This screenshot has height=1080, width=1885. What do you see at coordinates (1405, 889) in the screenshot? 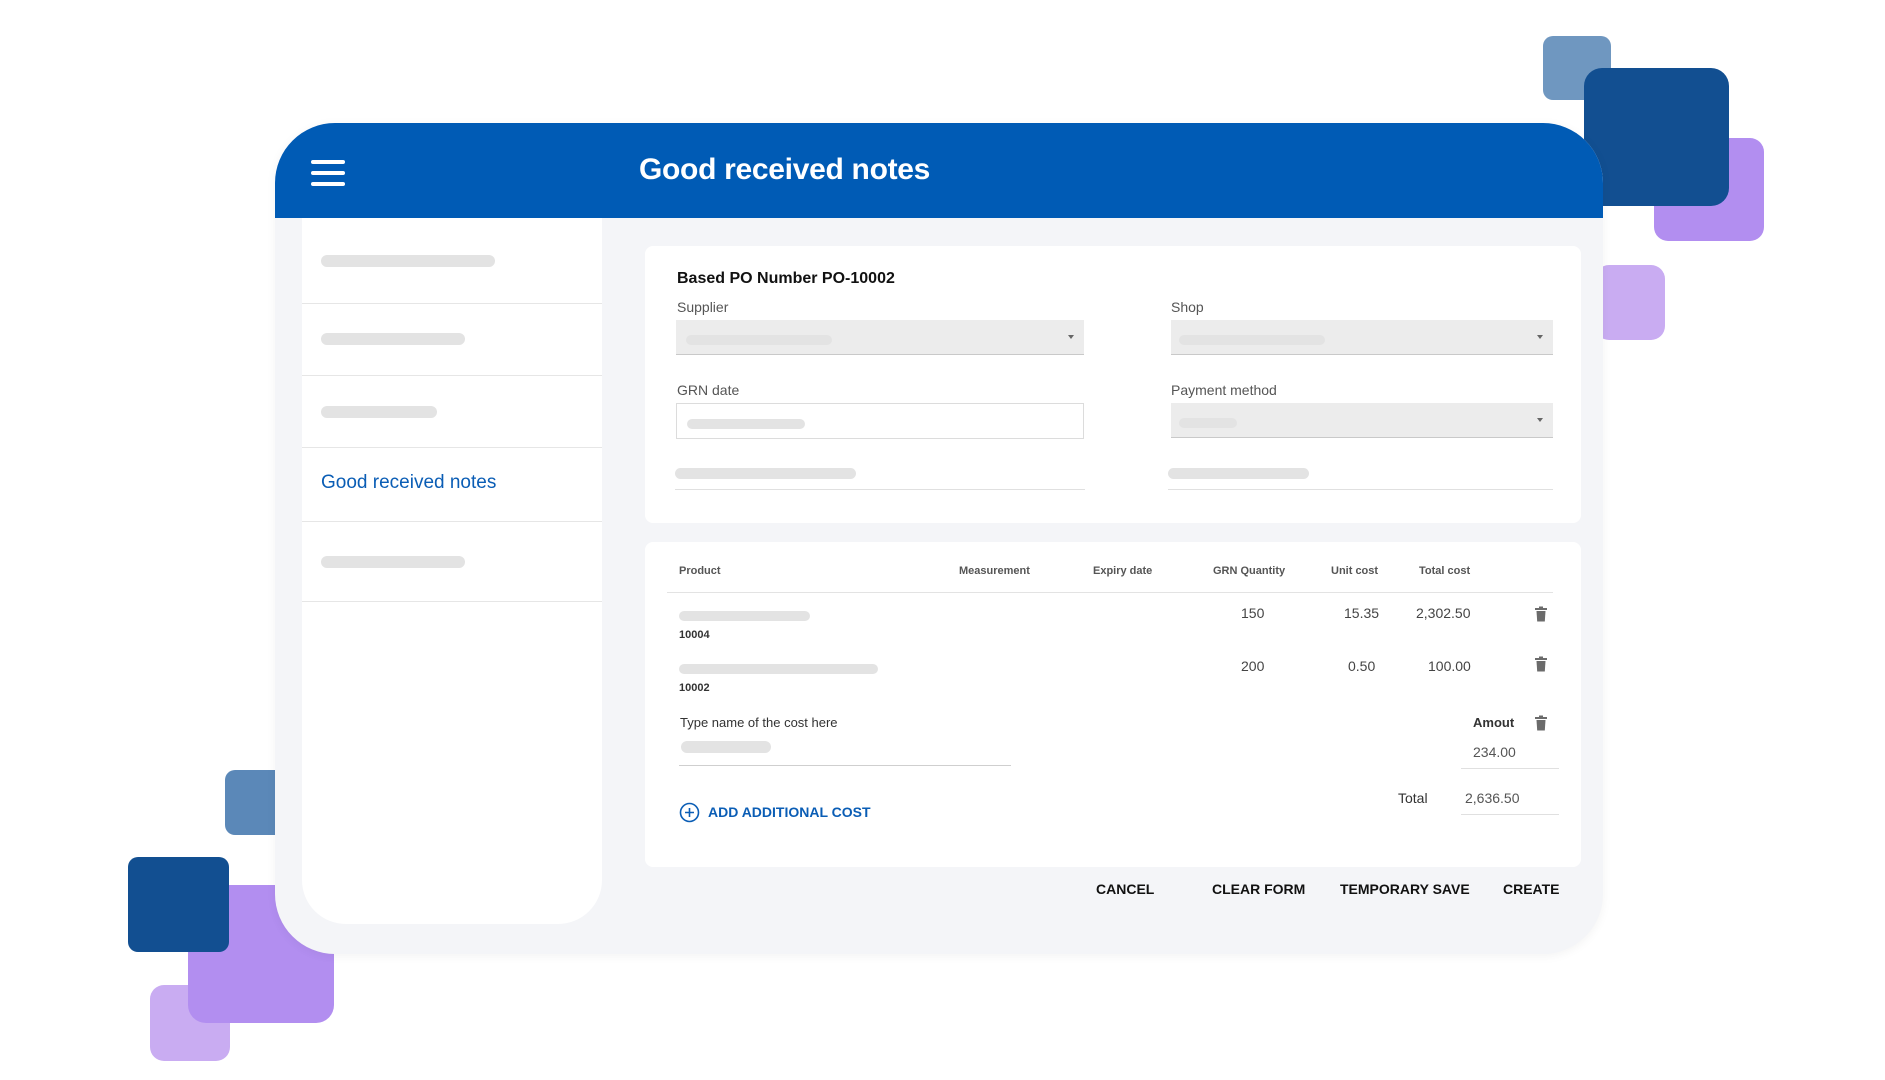
I see `temporary-save-button: TEMPORARY SAVE` at bounding box center [1405, 889].